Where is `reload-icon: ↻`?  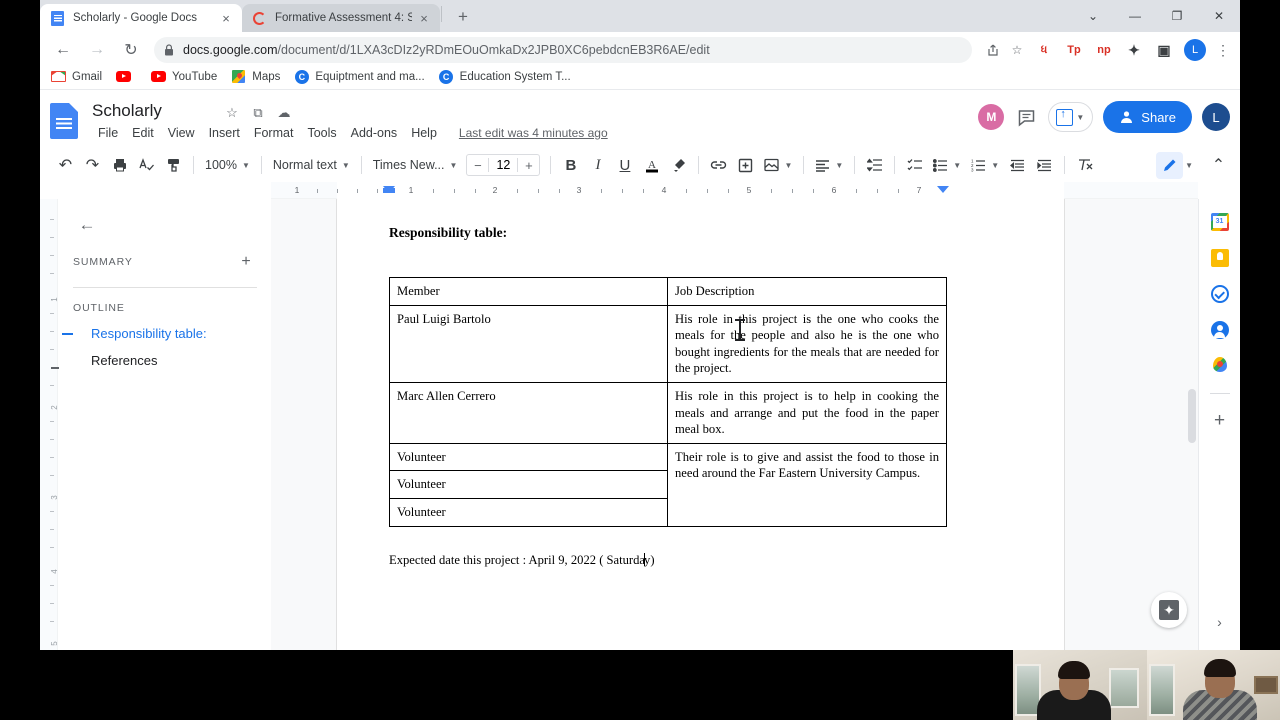 reload-icon: ↻ is located at coordinates (131, 50).